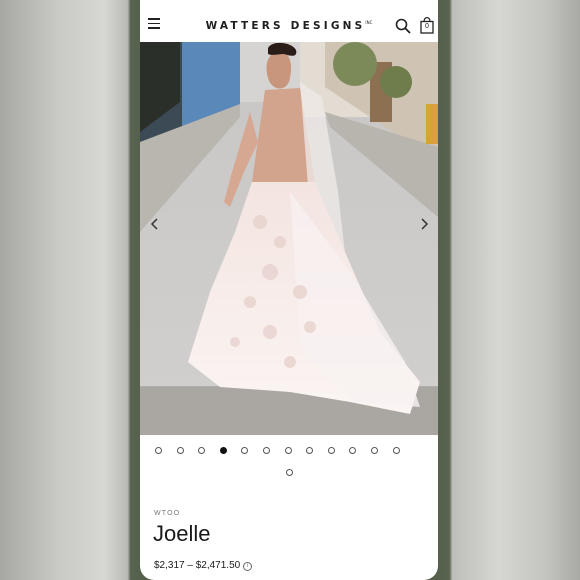 The image size is (580, 580). Describe the element at coordinates (154, 23) in the screenshot. I see `menu-icon` at that location.